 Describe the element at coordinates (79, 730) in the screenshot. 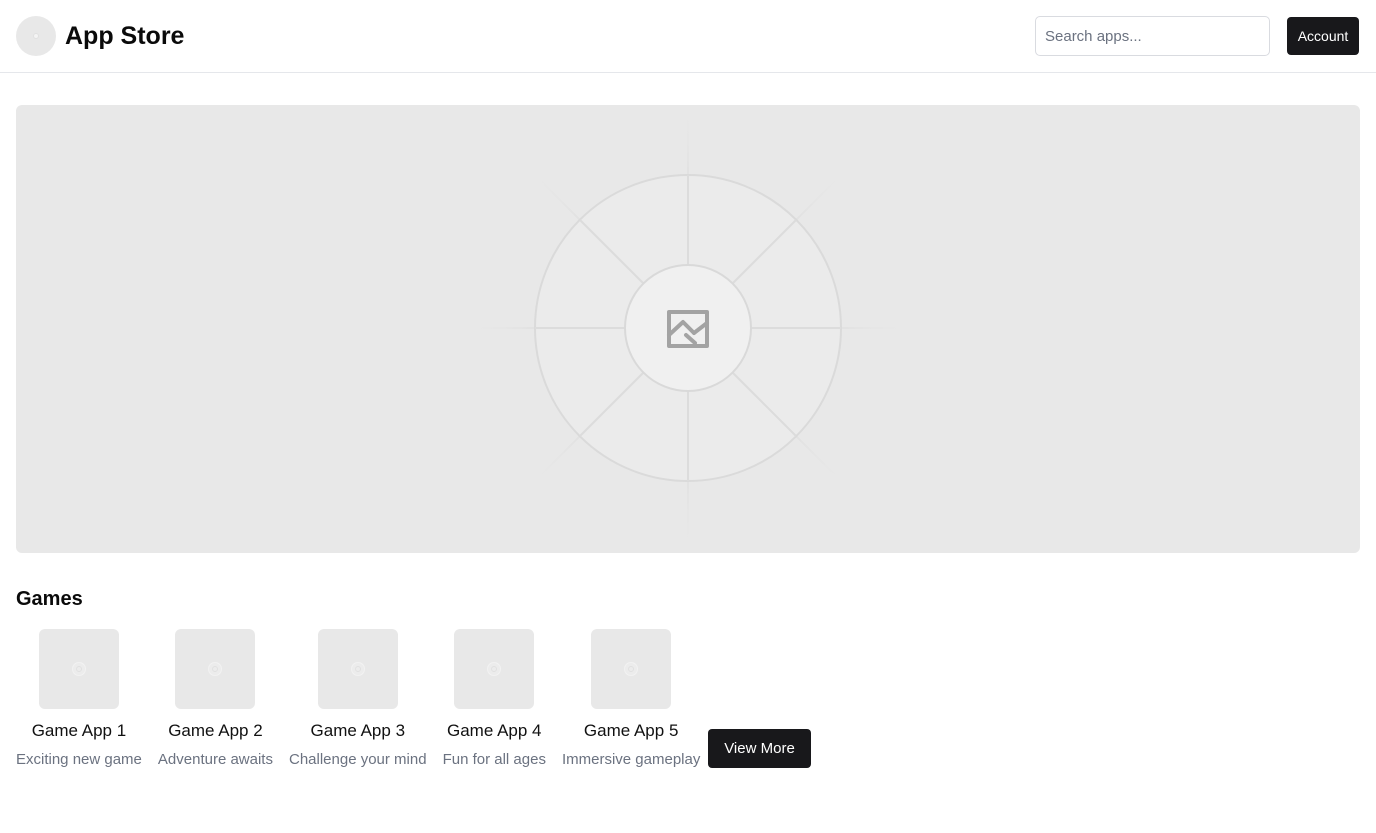

I see `game-name: Game App 1` at that location.